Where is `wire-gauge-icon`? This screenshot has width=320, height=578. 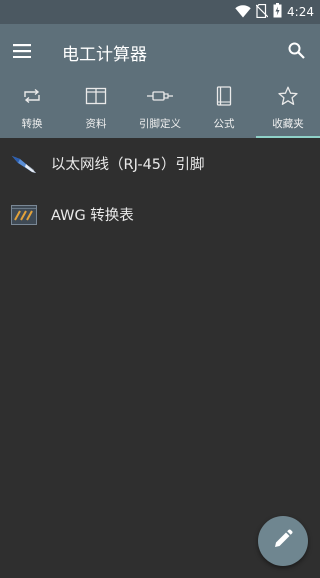 wire-gauge-icon is located at coordinates (24, 215).